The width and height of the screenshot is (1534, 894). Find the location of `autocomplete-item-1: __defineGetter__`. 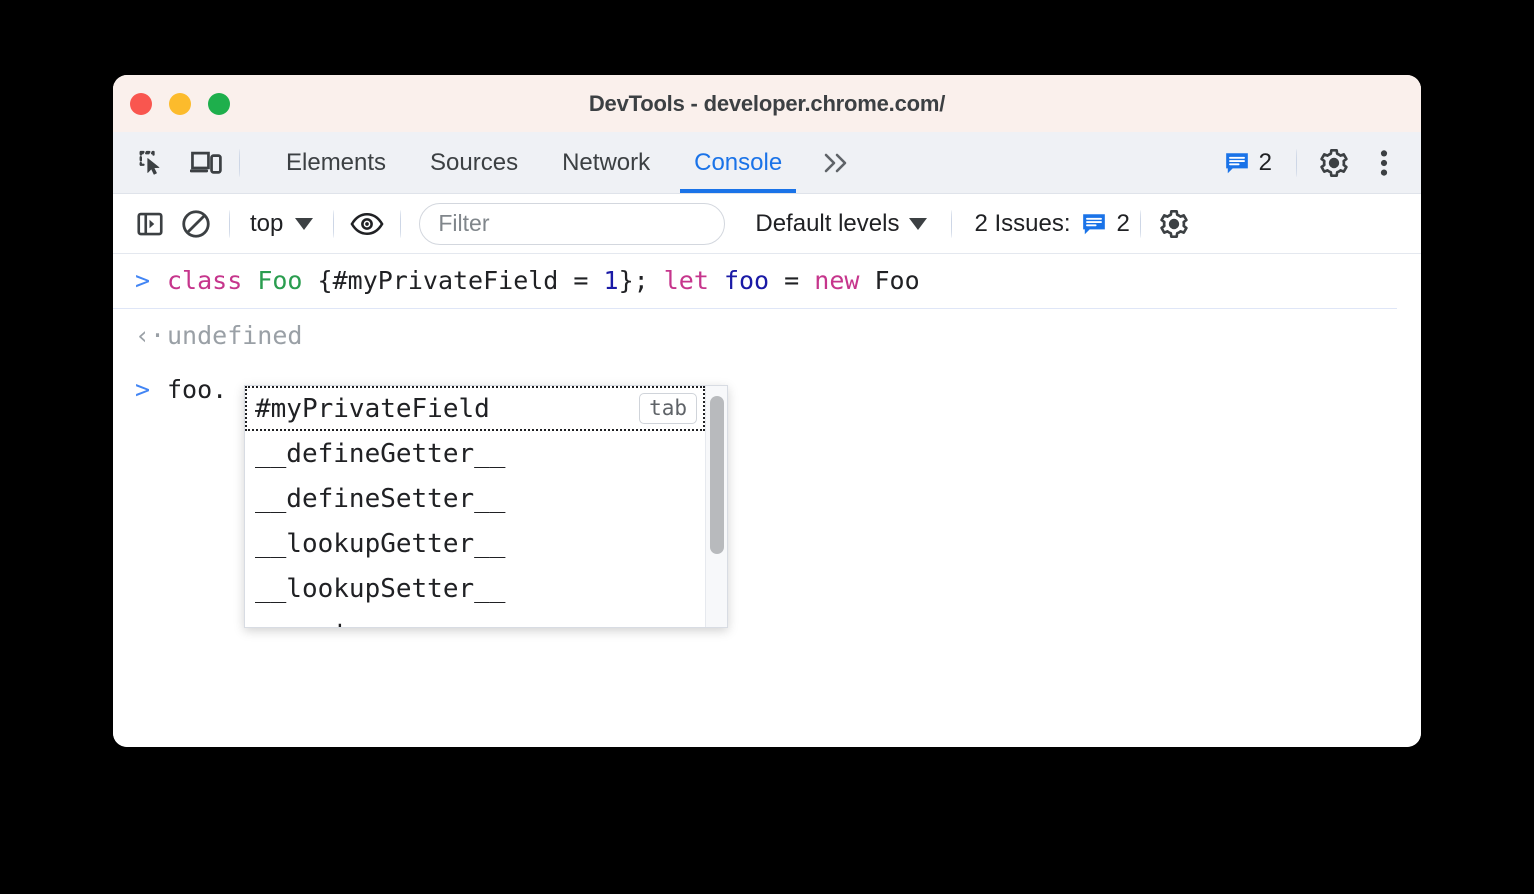

autocomplete-item-1: __defineGetter__ is located at coordinates (475, 453).